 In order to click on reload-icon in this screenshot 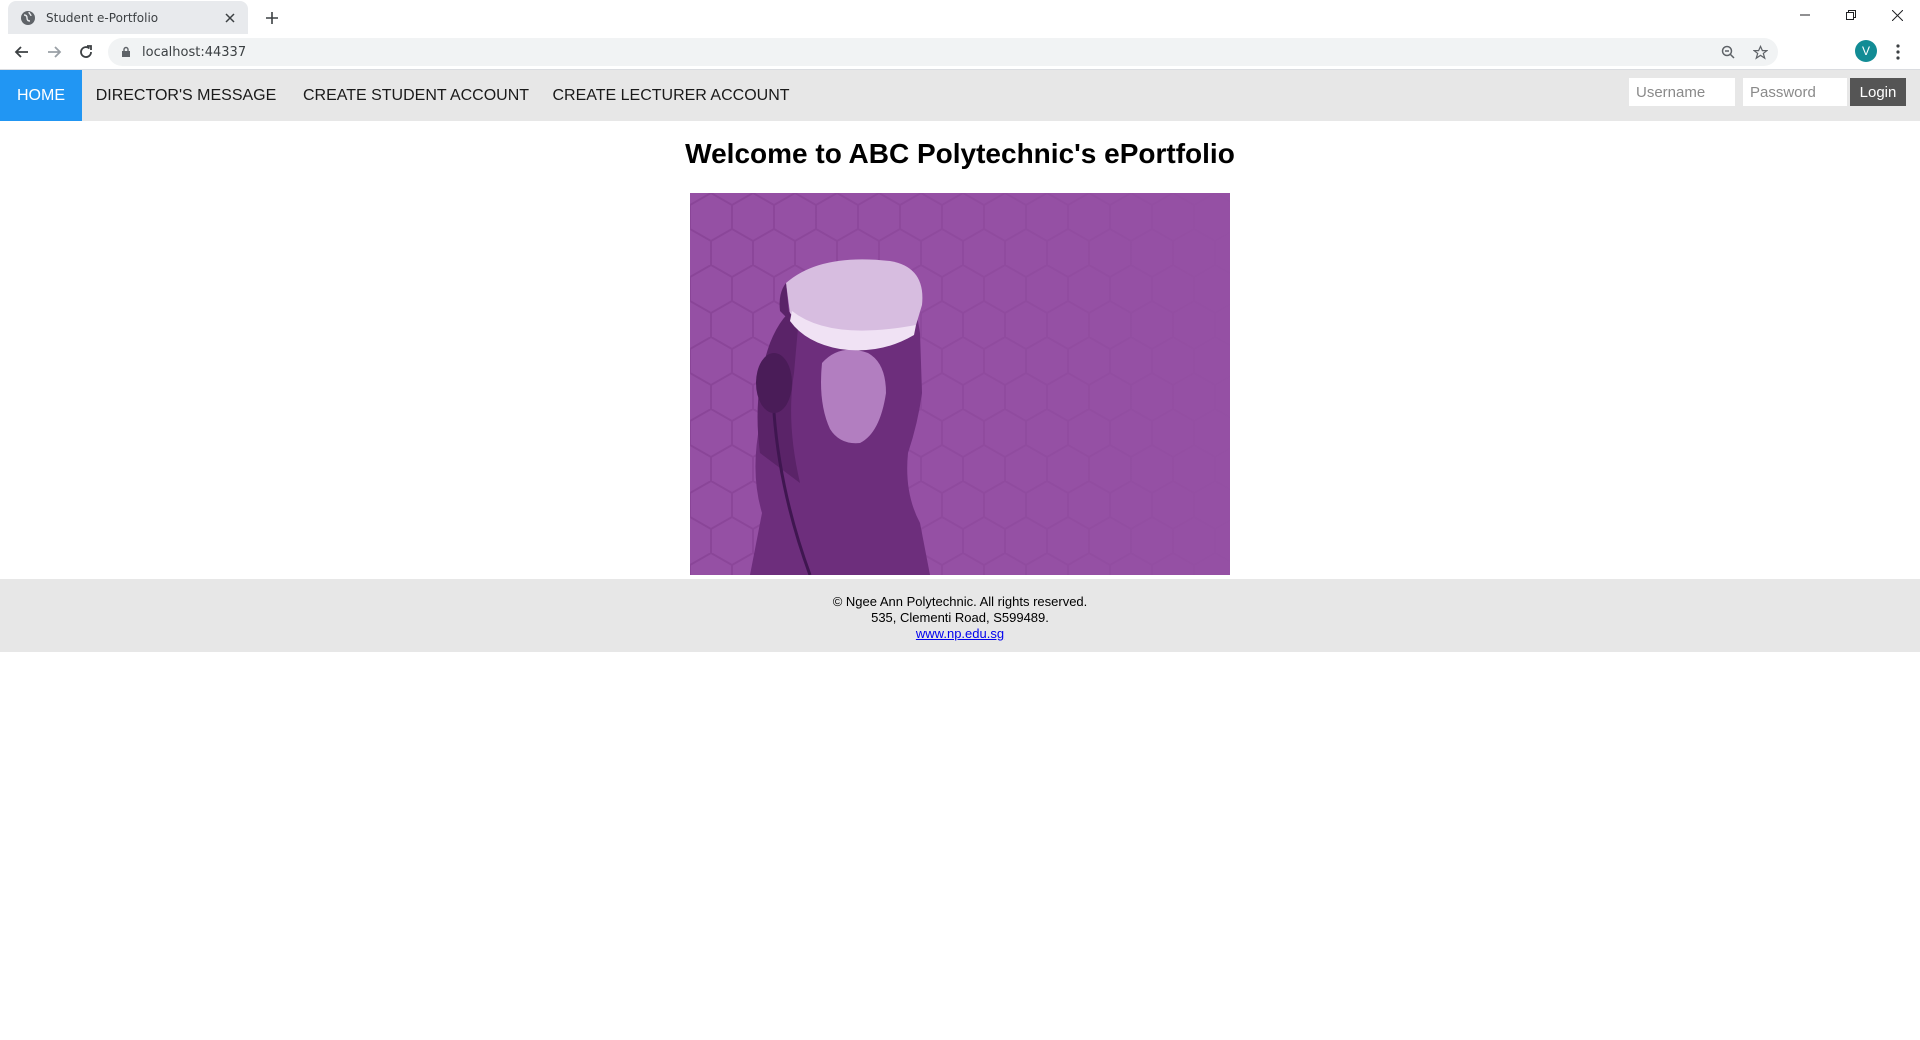, I will do `click(86, 52)`.